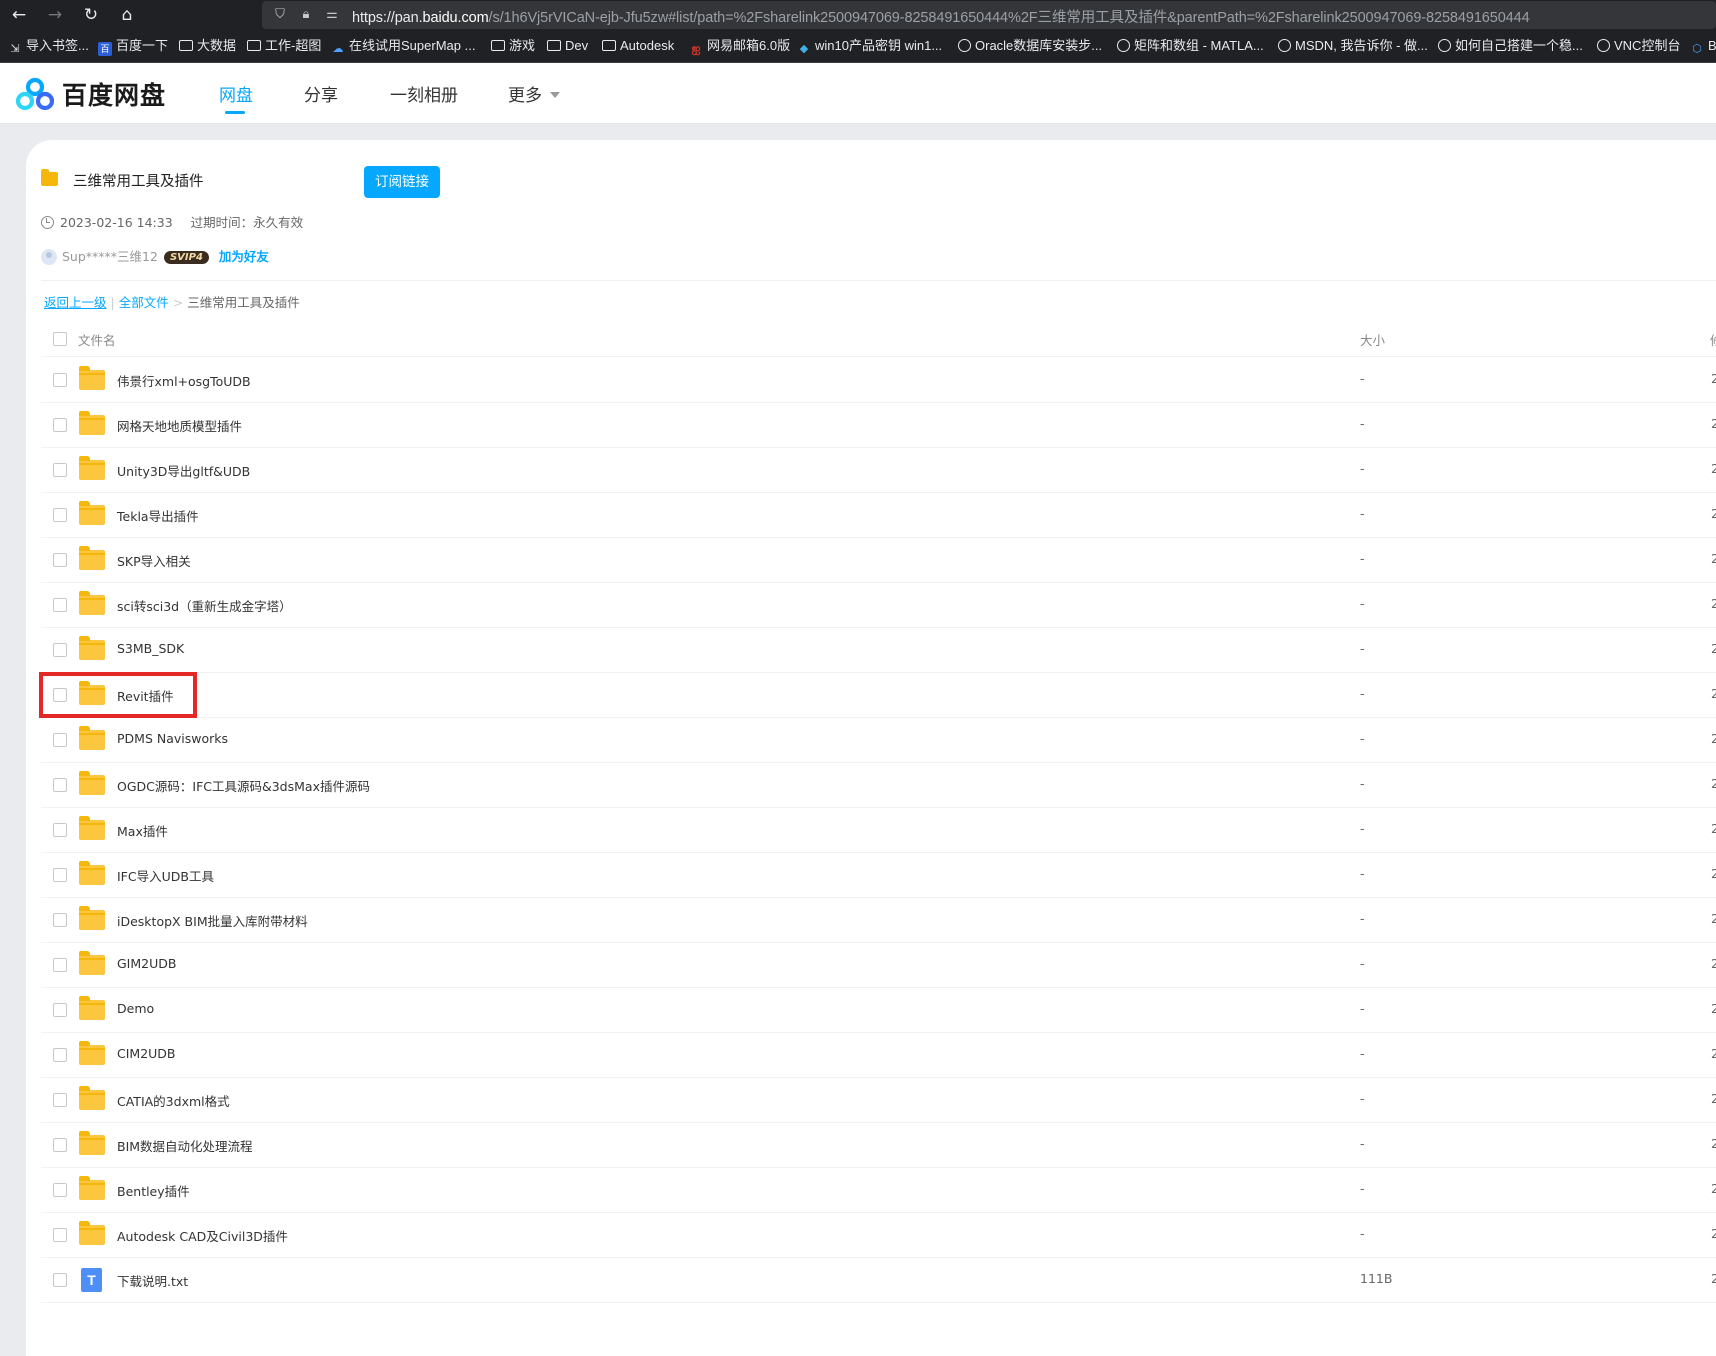  What do you see at coordinates (878, 695) in the screenshot?
I see `table-row: Revit插件 -2` at bounding box center [878, 695].